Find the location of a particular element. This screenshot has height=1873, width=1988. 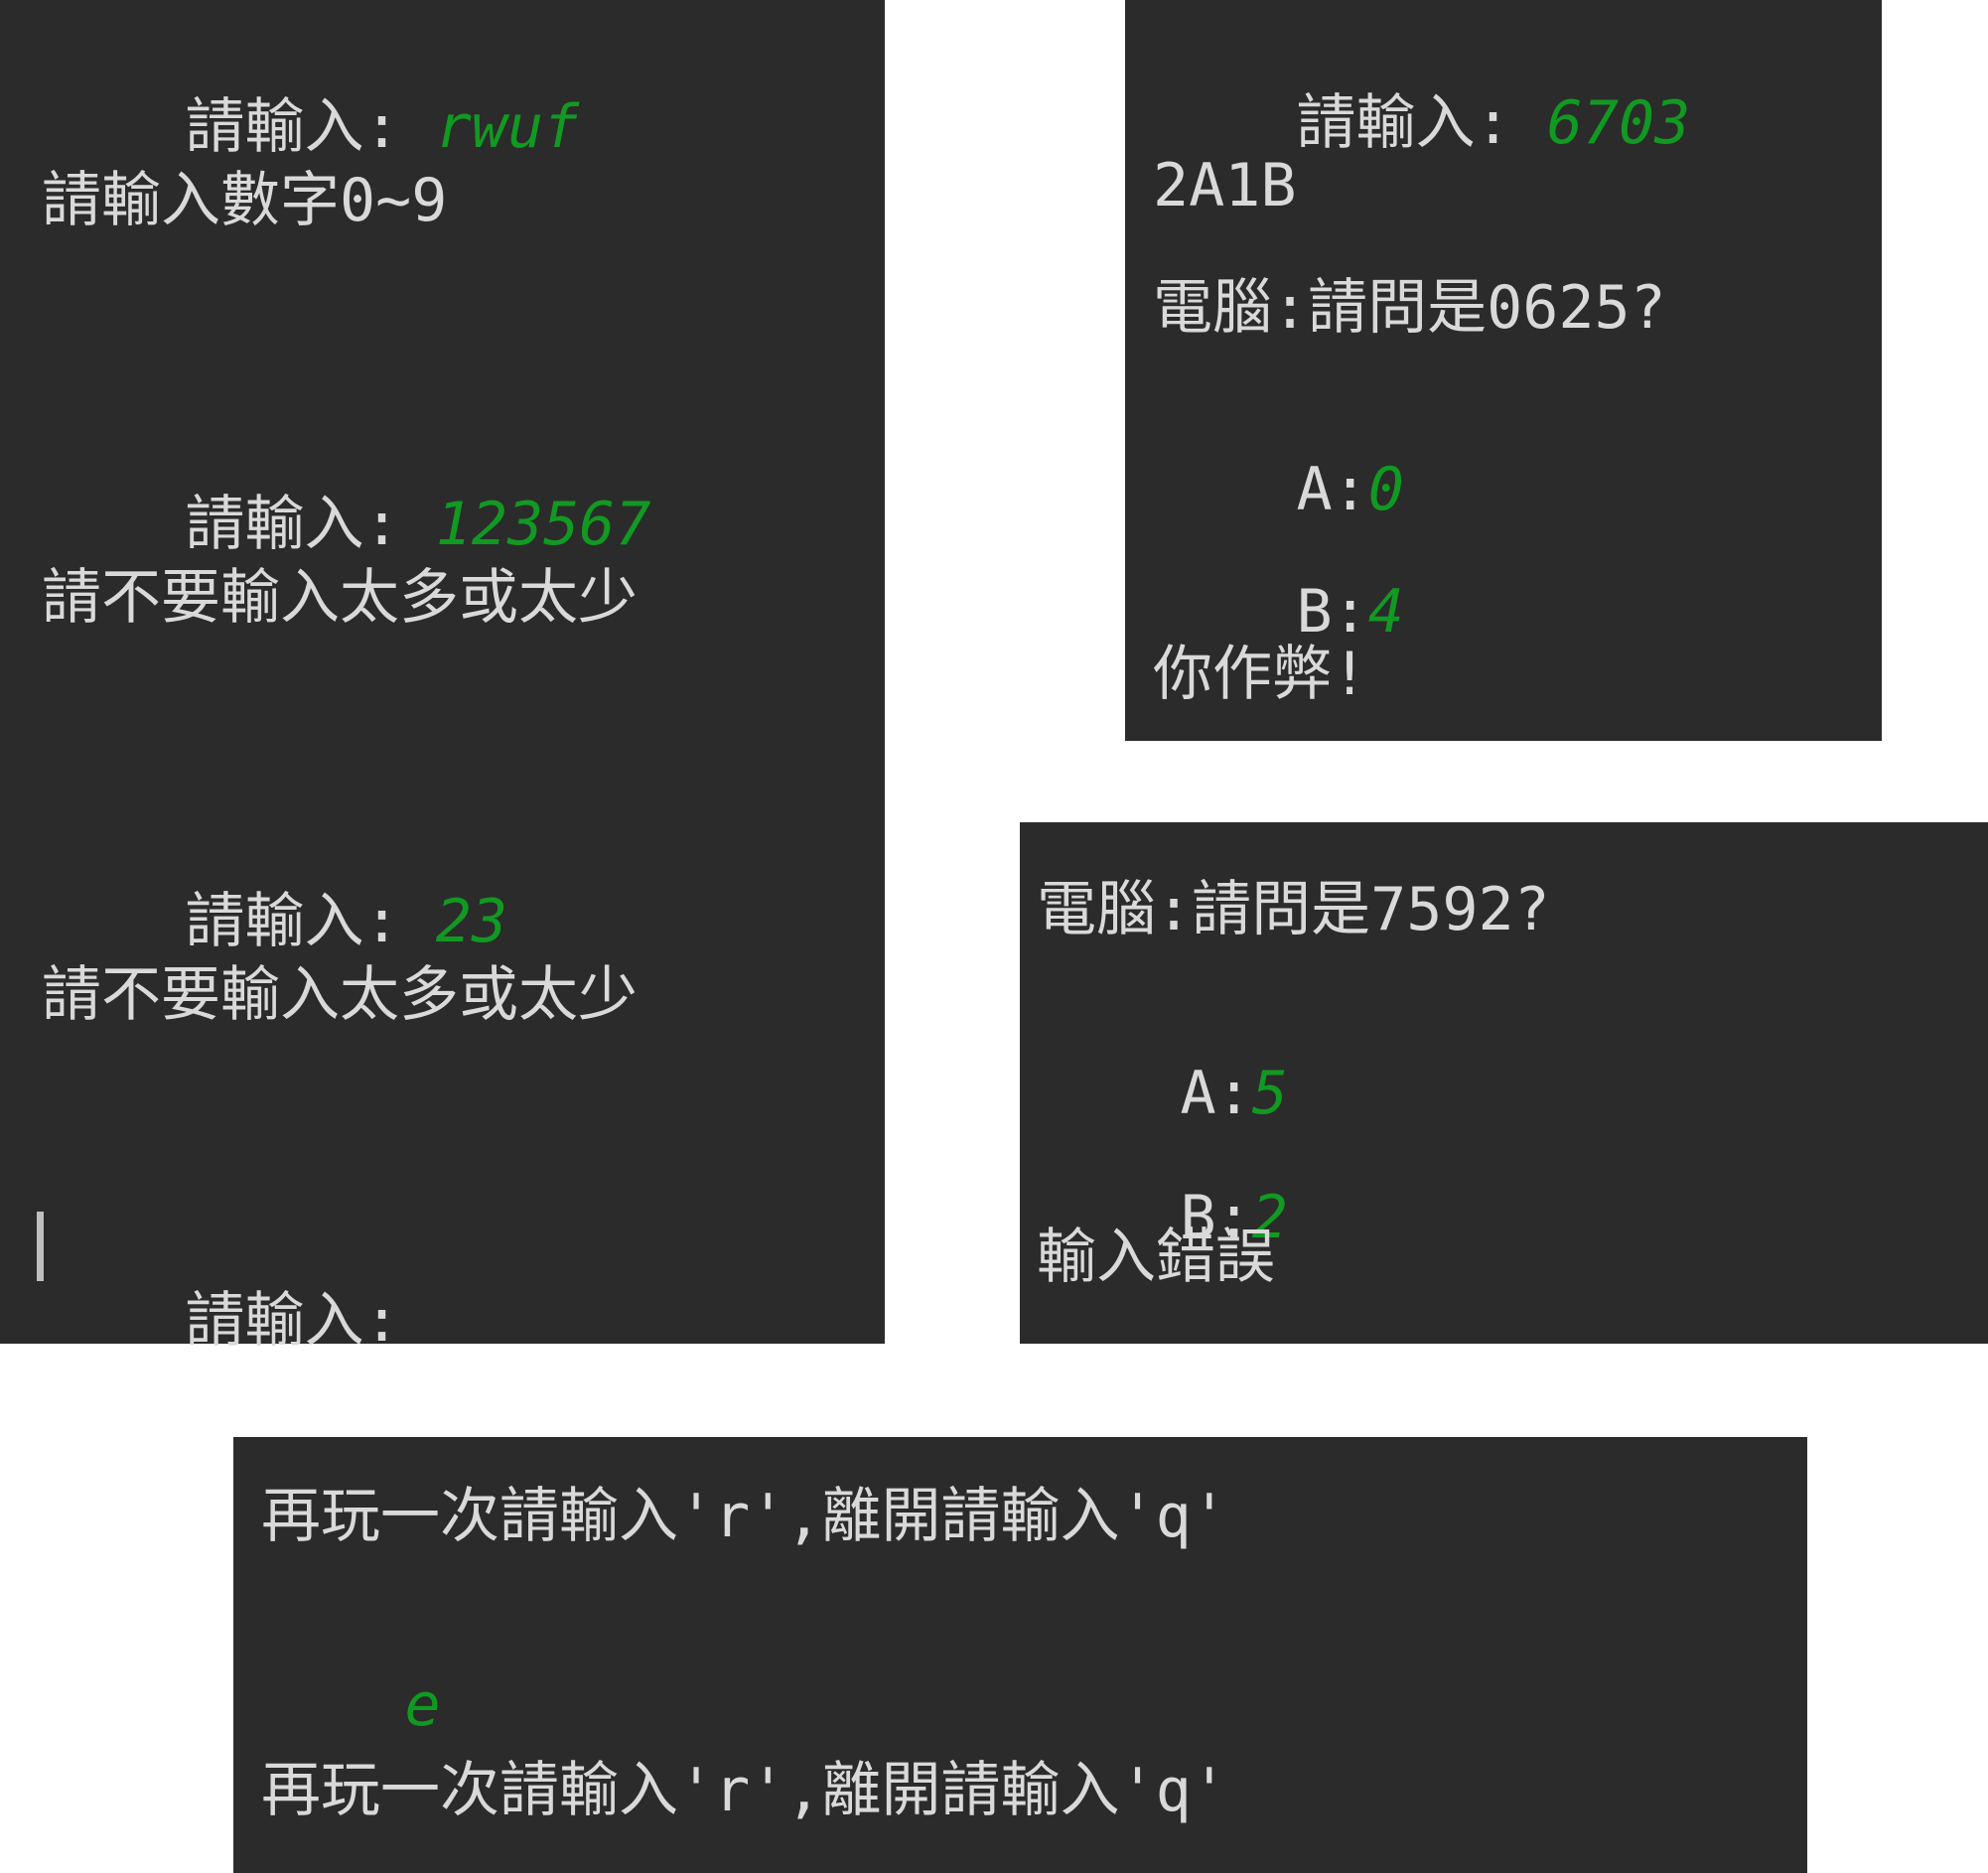

prompt-label: B: is located at coordinates (1332, 612).